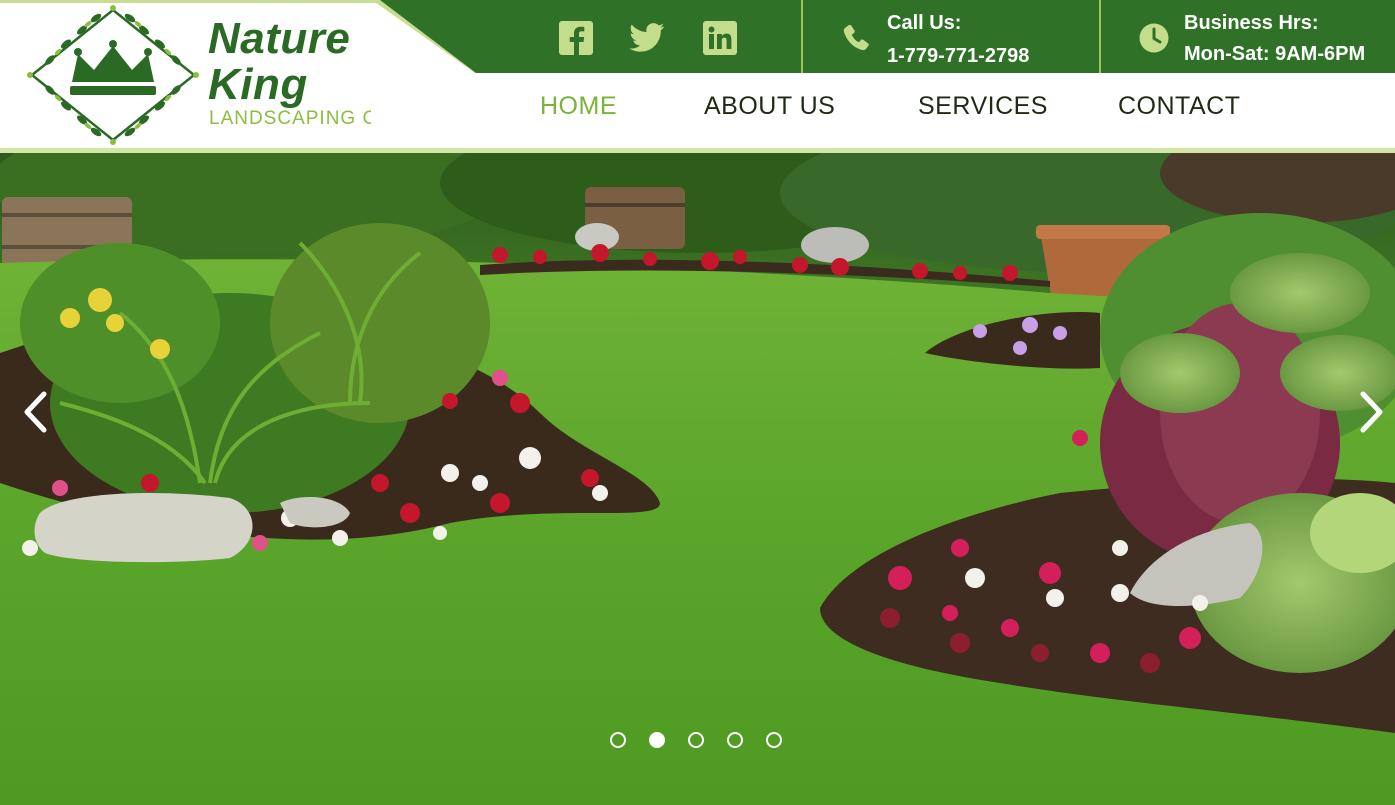  What do you see at coordinates (1275, 54) in the screenshot?
I see `hours-value: Mon-Sat: 9AM-6PM` at bounding box center [1275, 54].